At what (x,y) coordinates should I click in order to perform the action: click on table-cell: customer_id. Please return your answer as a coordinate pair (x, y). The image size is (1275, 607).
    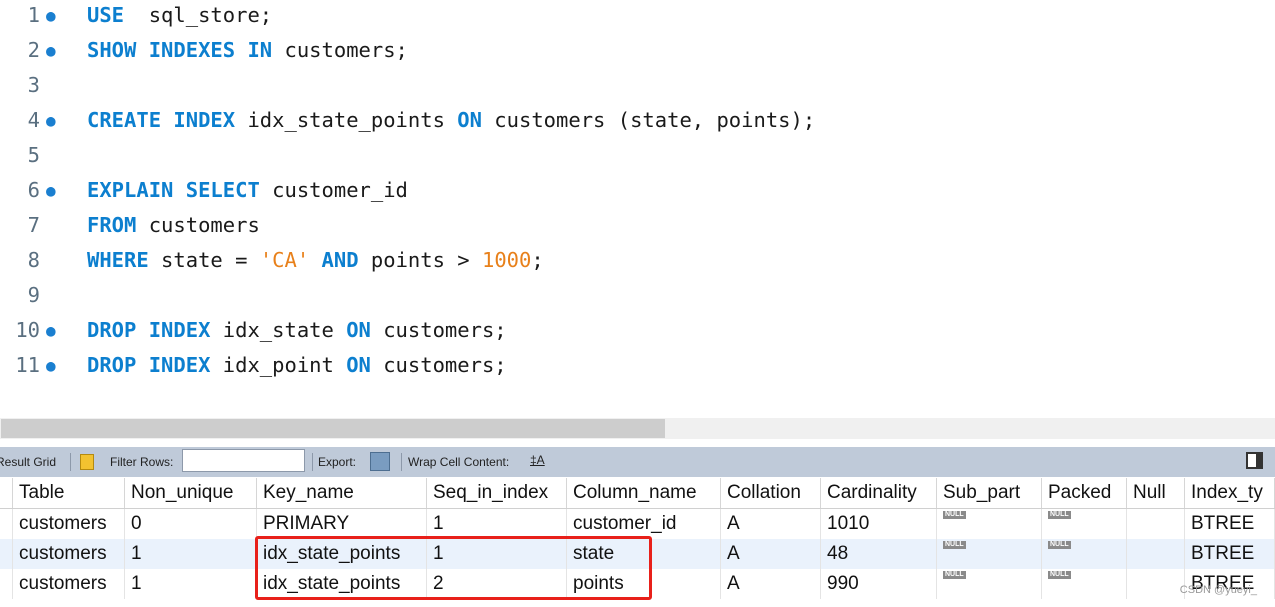
    Looking at the image, I should click on (644, 524).